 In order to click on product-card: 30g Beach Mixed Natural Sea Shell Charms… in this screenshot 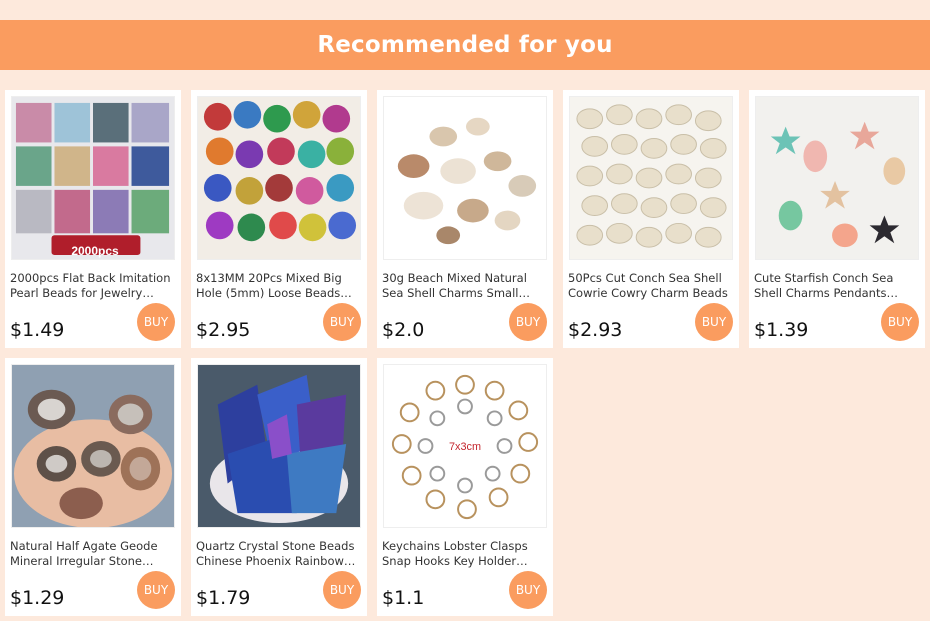, I will do `click(465, 219)`.